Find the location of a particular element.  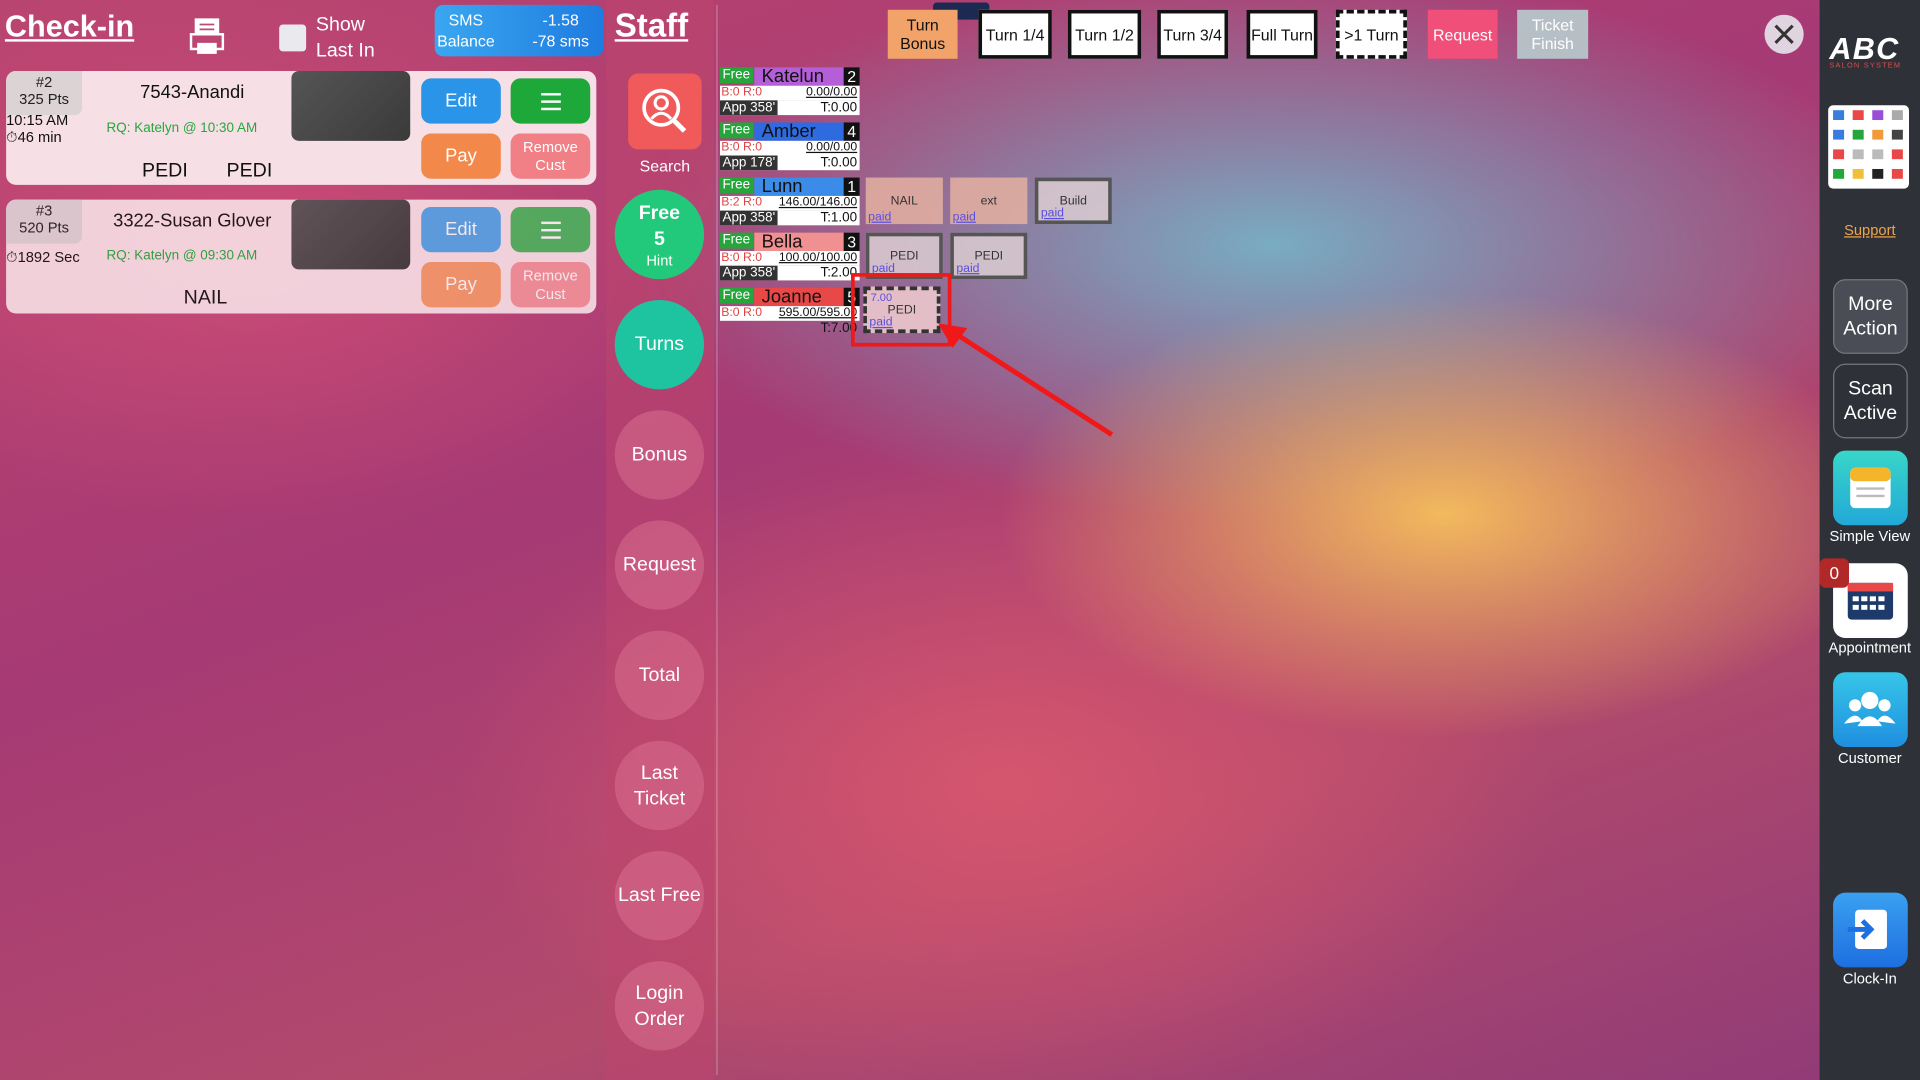

free-label: Free is located at coordinates (659, 213).